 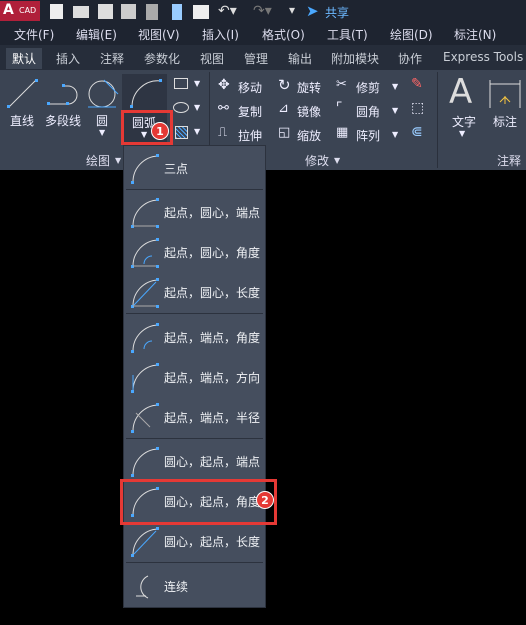 I want to click on tab-annotate: 注释, so click(x=112, y=58).